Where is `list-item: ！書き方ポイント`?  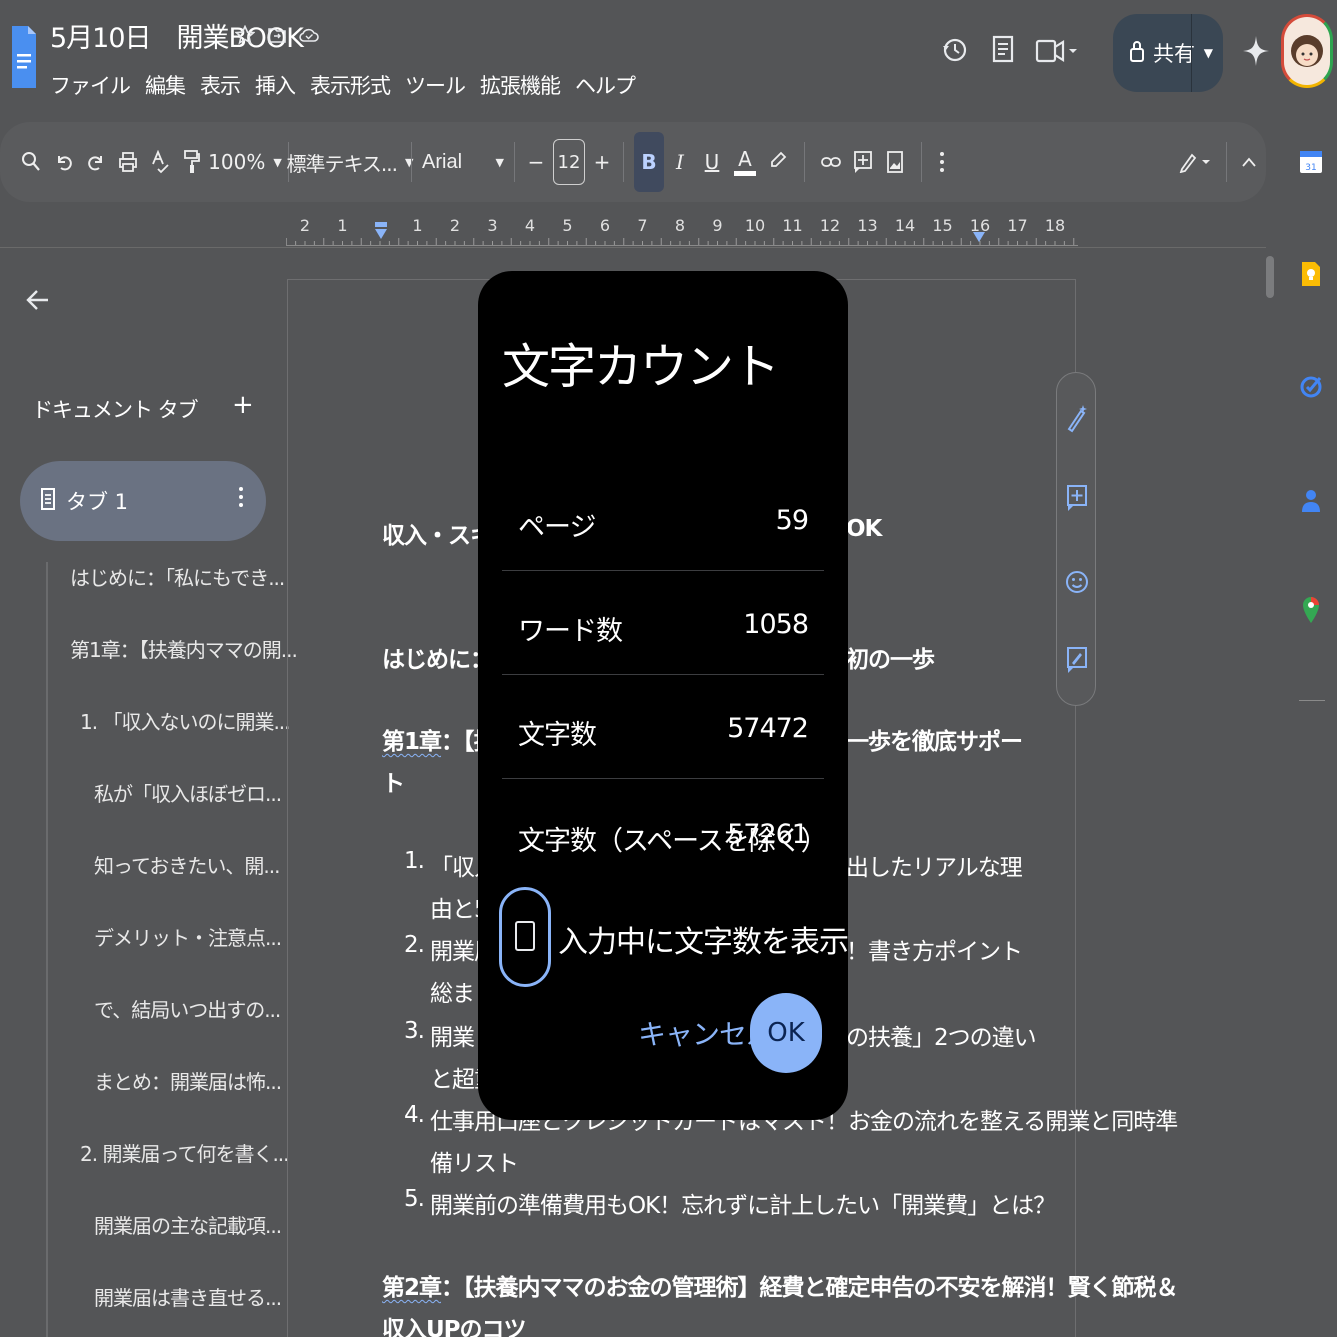 list-item: ！書き方ポイント is located at coordinates (934, 952).